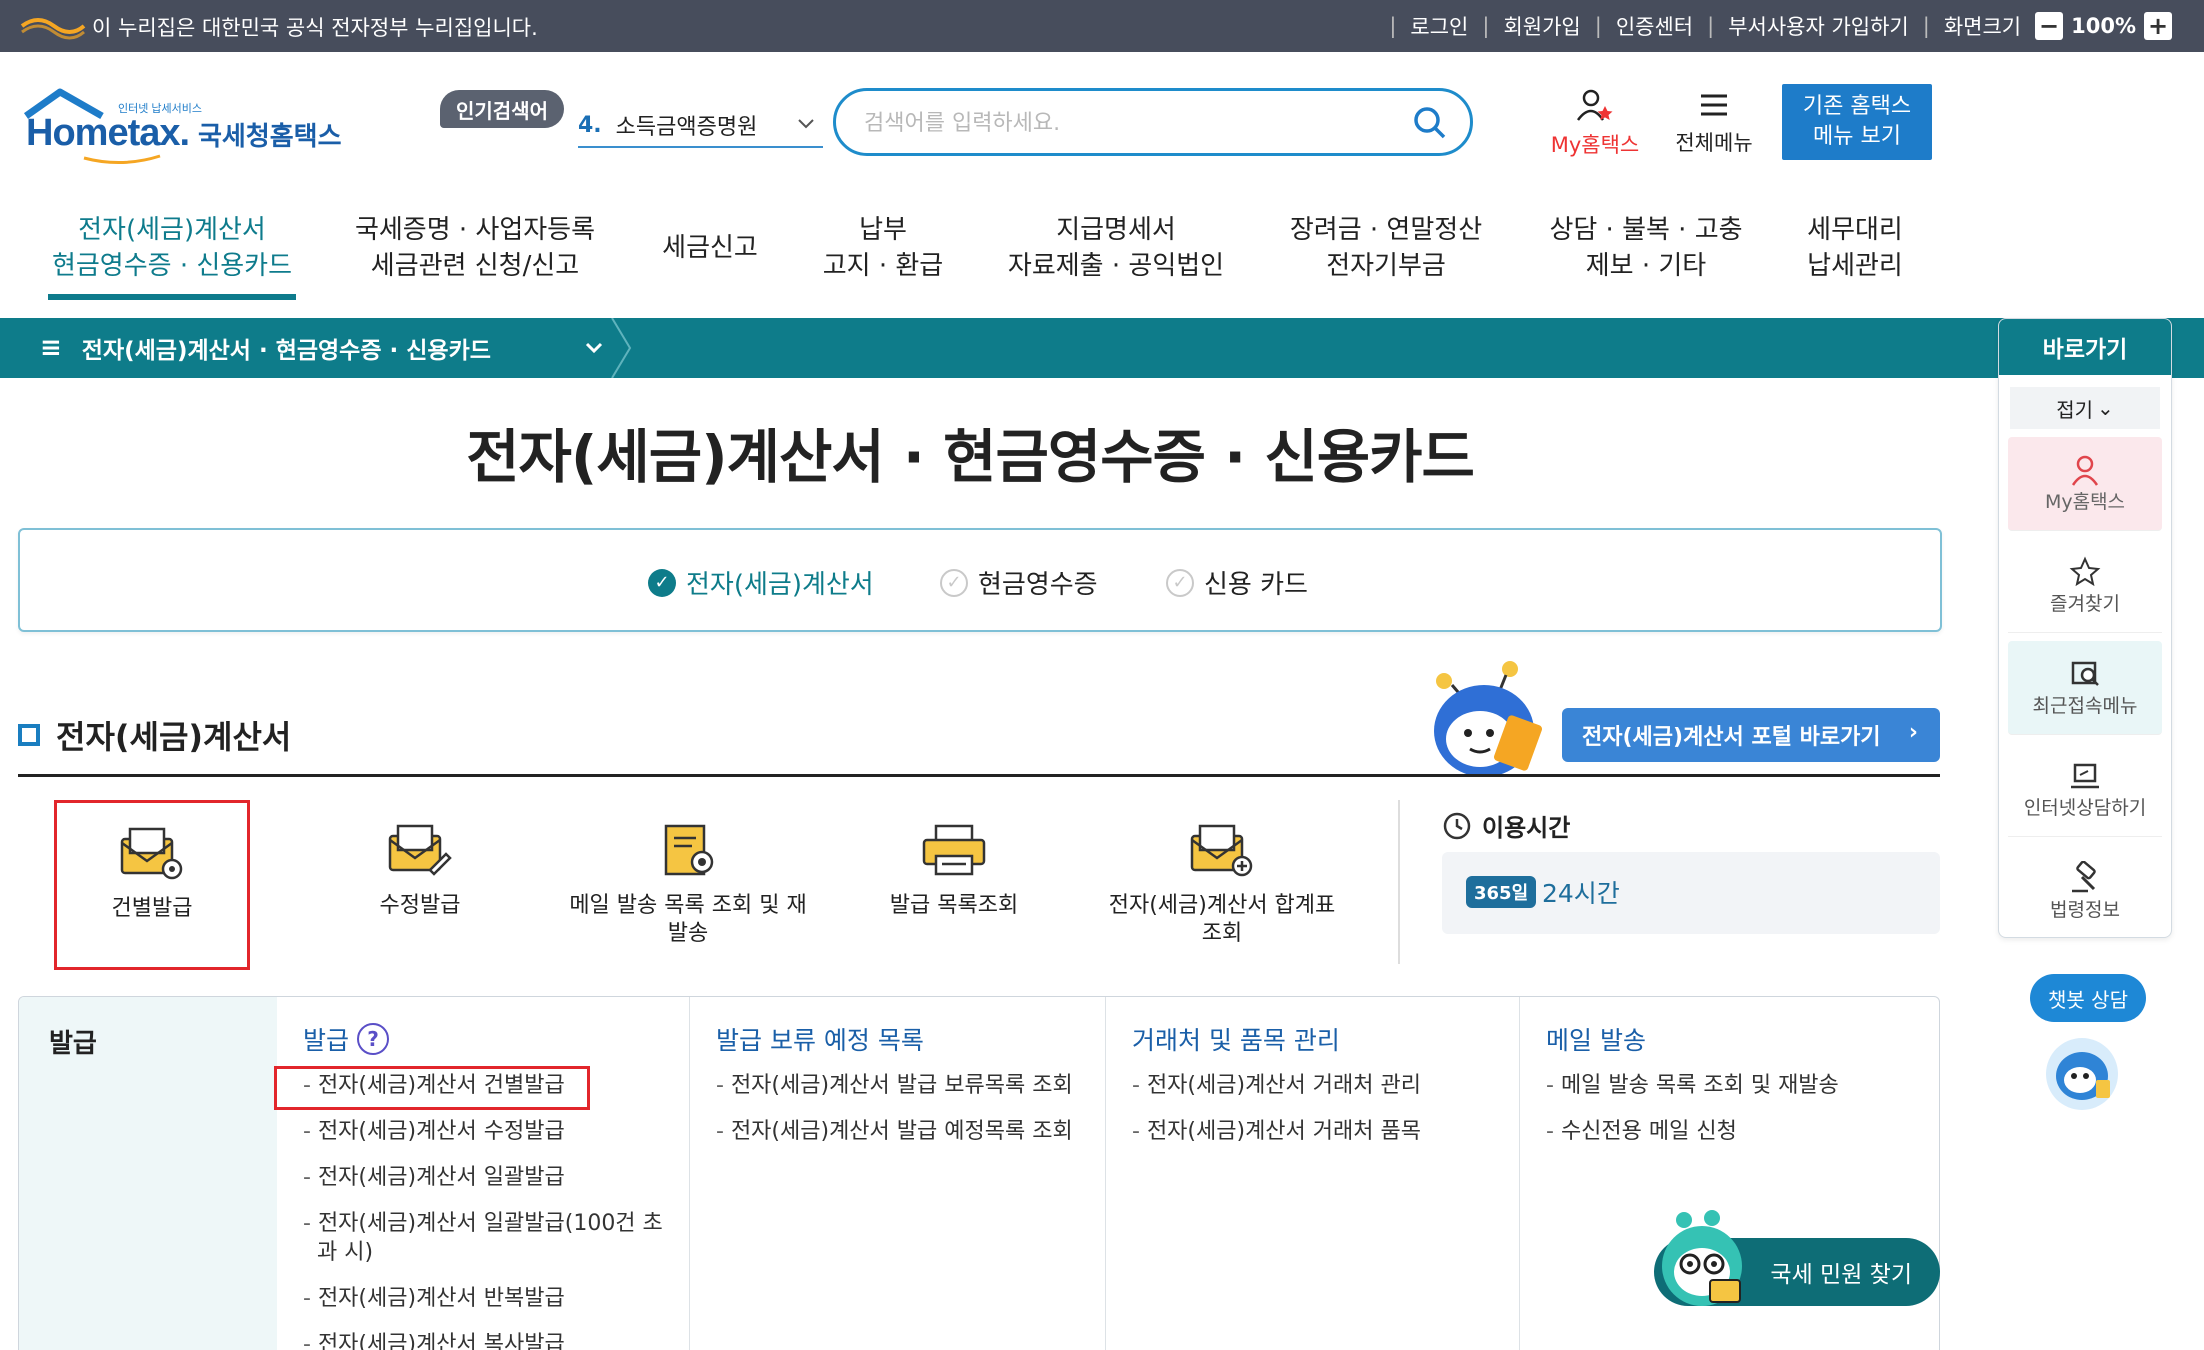  Describe the element at coordinates (1312, 1085) in the screenshot. I see `menu-link: 전자(세금)계산서 거래처 관리` at that location.